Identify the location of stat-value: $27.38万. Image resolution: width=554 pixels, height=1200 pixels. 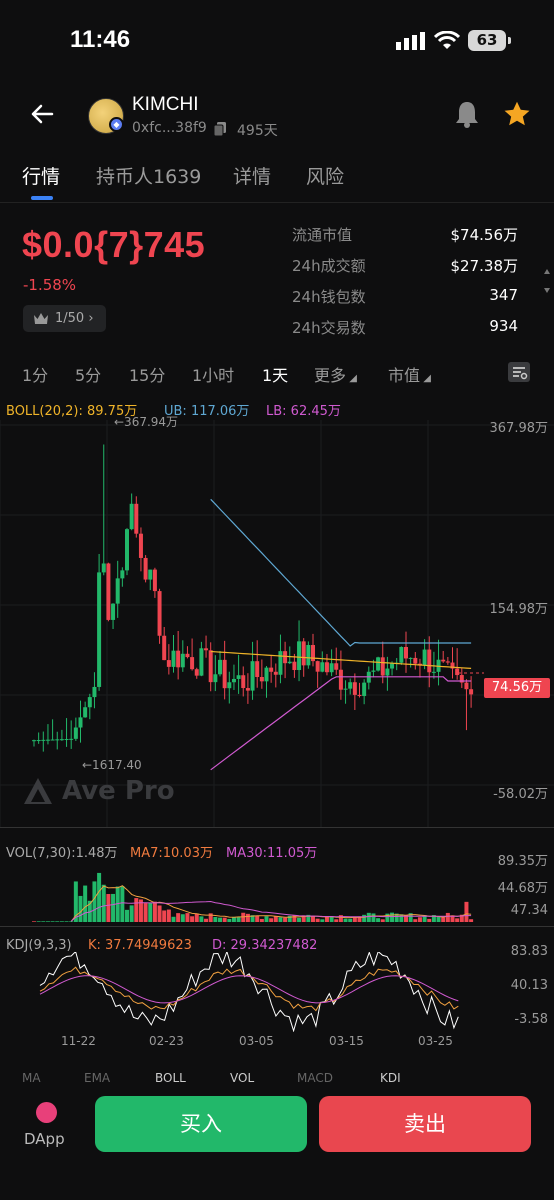
(484, 266).